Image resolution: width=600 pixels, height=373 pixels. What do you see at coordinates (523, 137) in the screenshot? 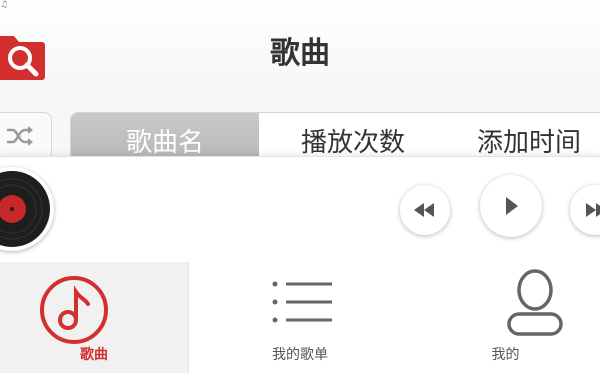
I see `tab-date-added: 添加时间` at bounding box center [523, 137].